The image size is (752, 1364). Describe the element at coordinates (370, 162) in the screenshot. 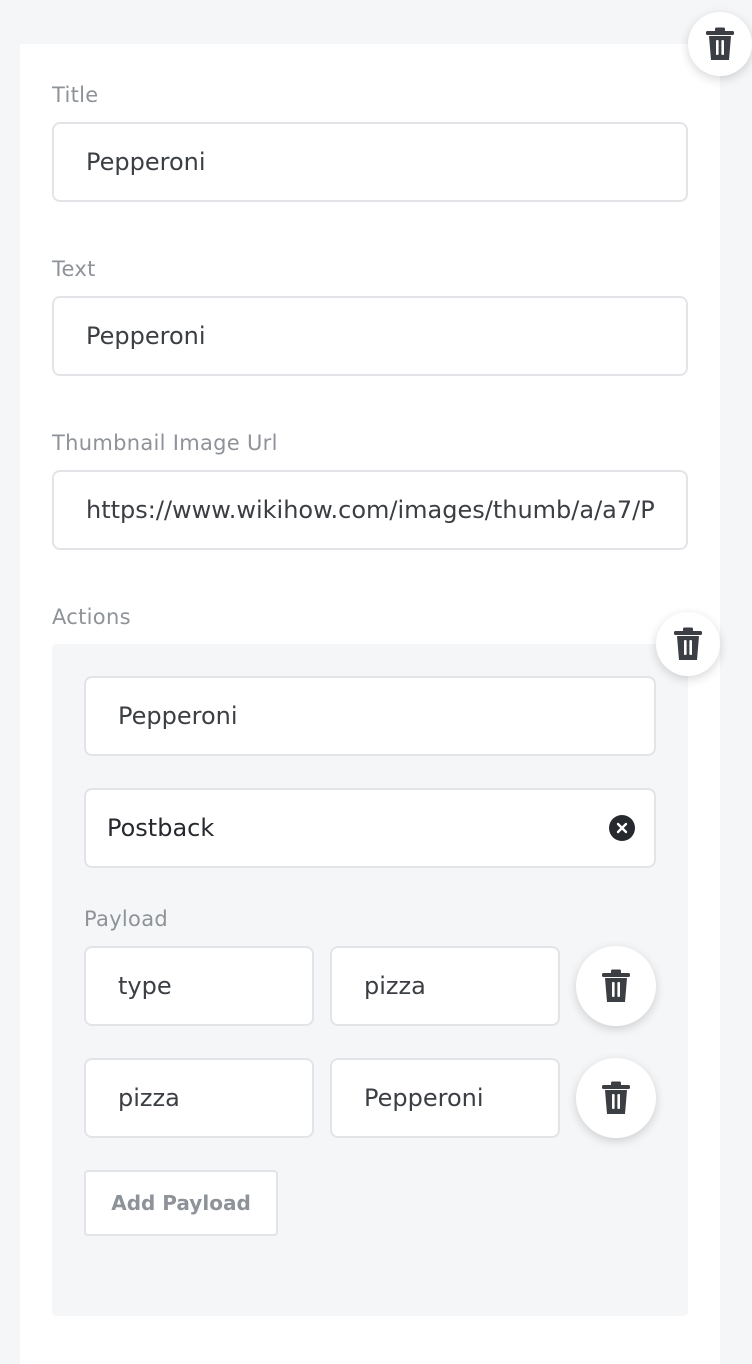

I see `title-input` at that location.